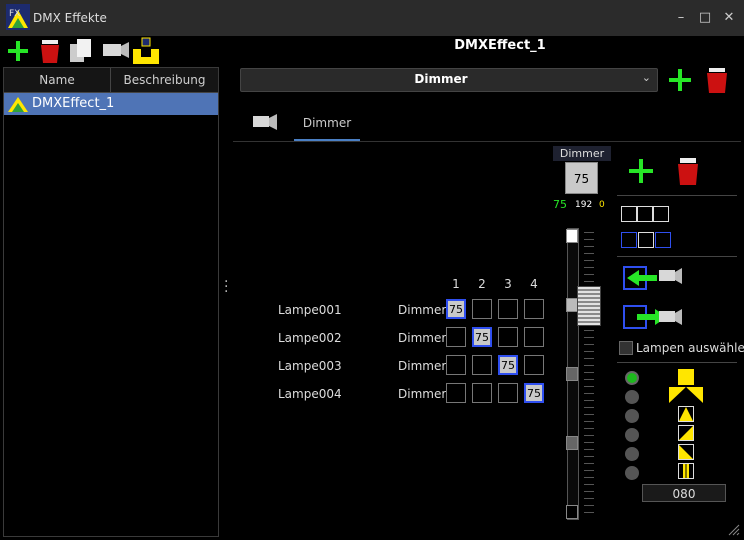  Describe the element at coordinates (584, 205) in the screenshot. I see `dimmer-dmx-value: 192` at that location.